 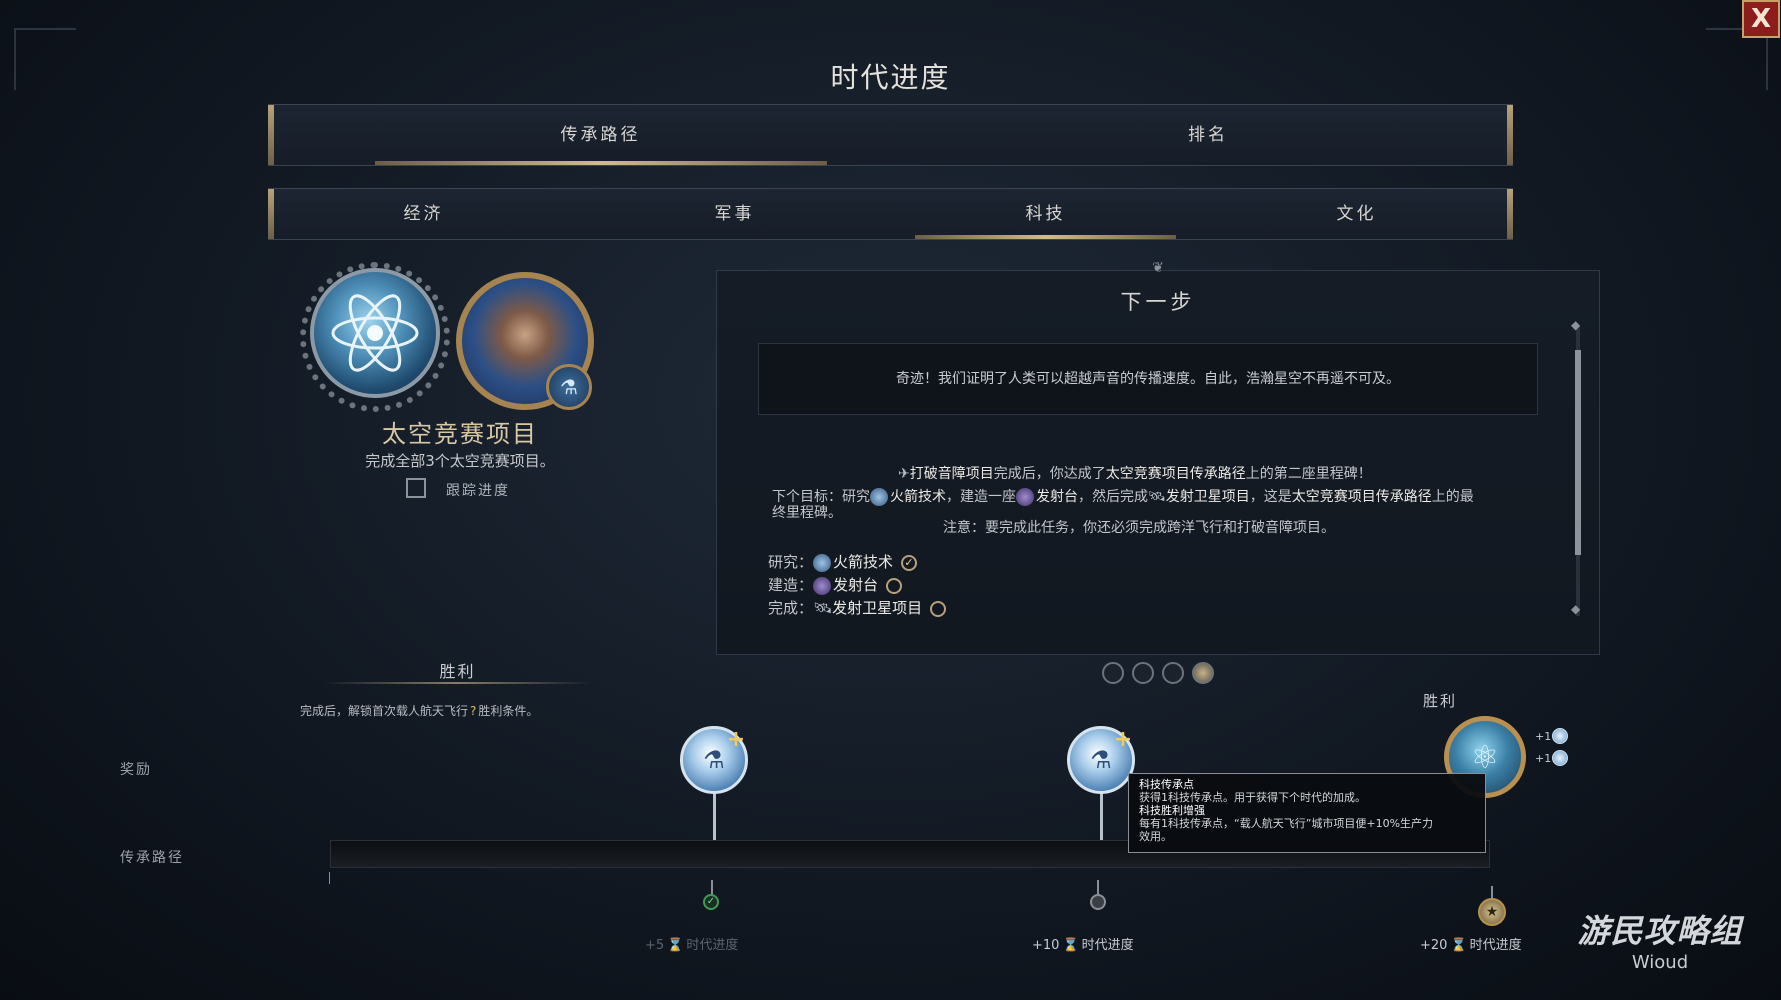 What do you see at coordinates (909, 562) in the screenshot?
I see `checkmark-icon: ✓` at bounding box center [909, 562].